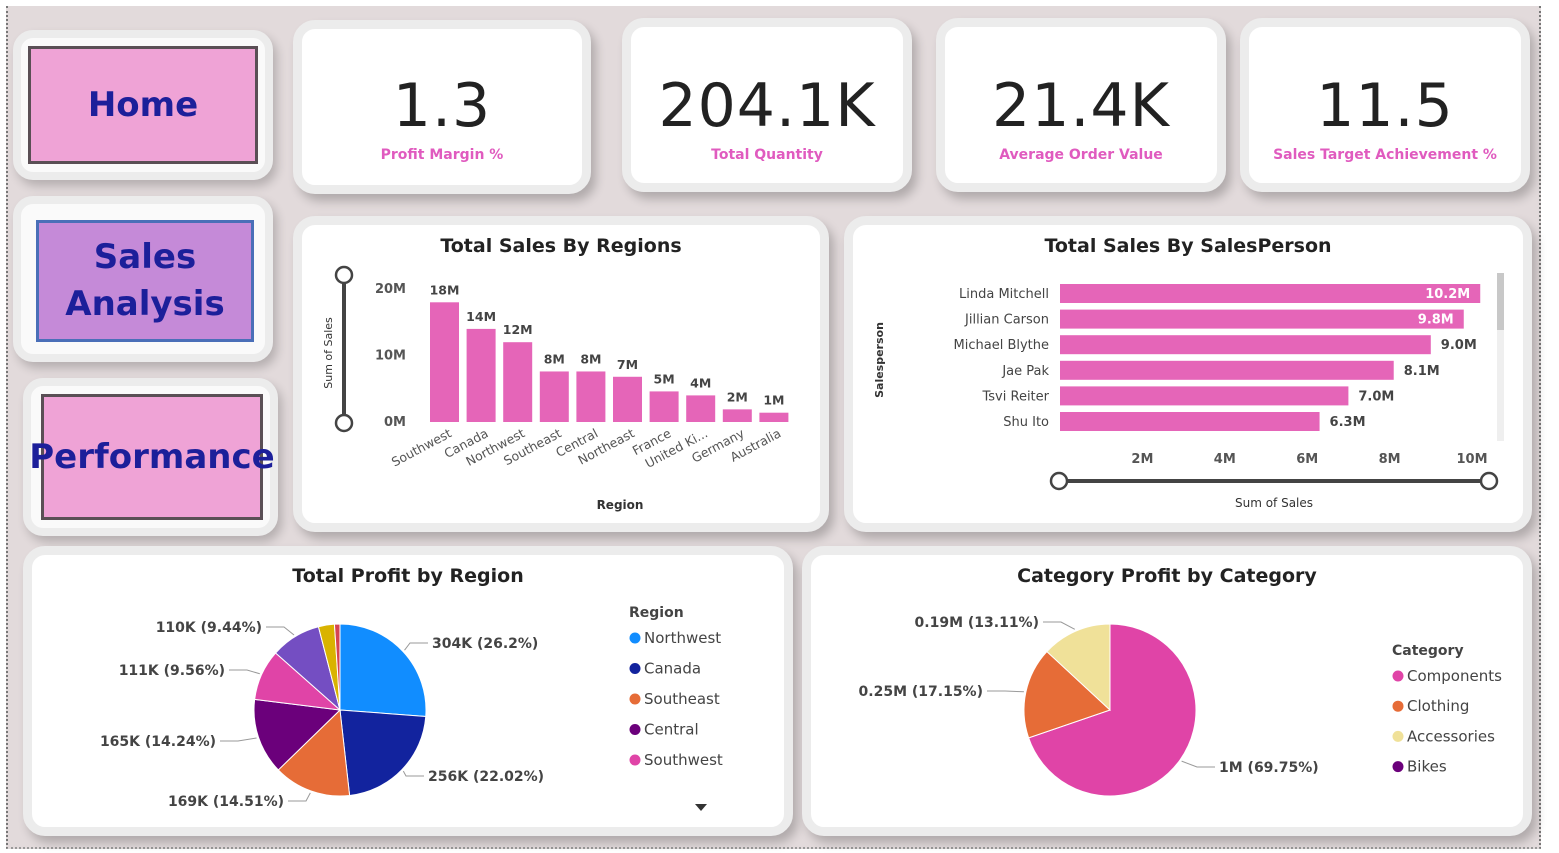 This screenshot has width=1559, height=853. Describe the element at coordinates (701, 807) in the screenshot. I see `legend-scroll-down-icon` at that location.